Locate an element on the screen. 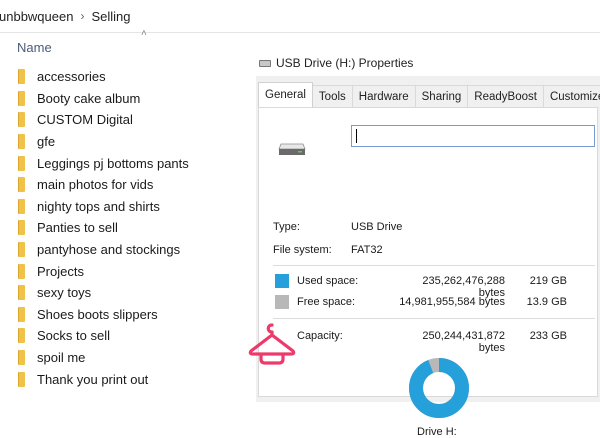 The image size is (600, 438). folder-item: pantyhose and stockings is located at coordinates (103, 250).